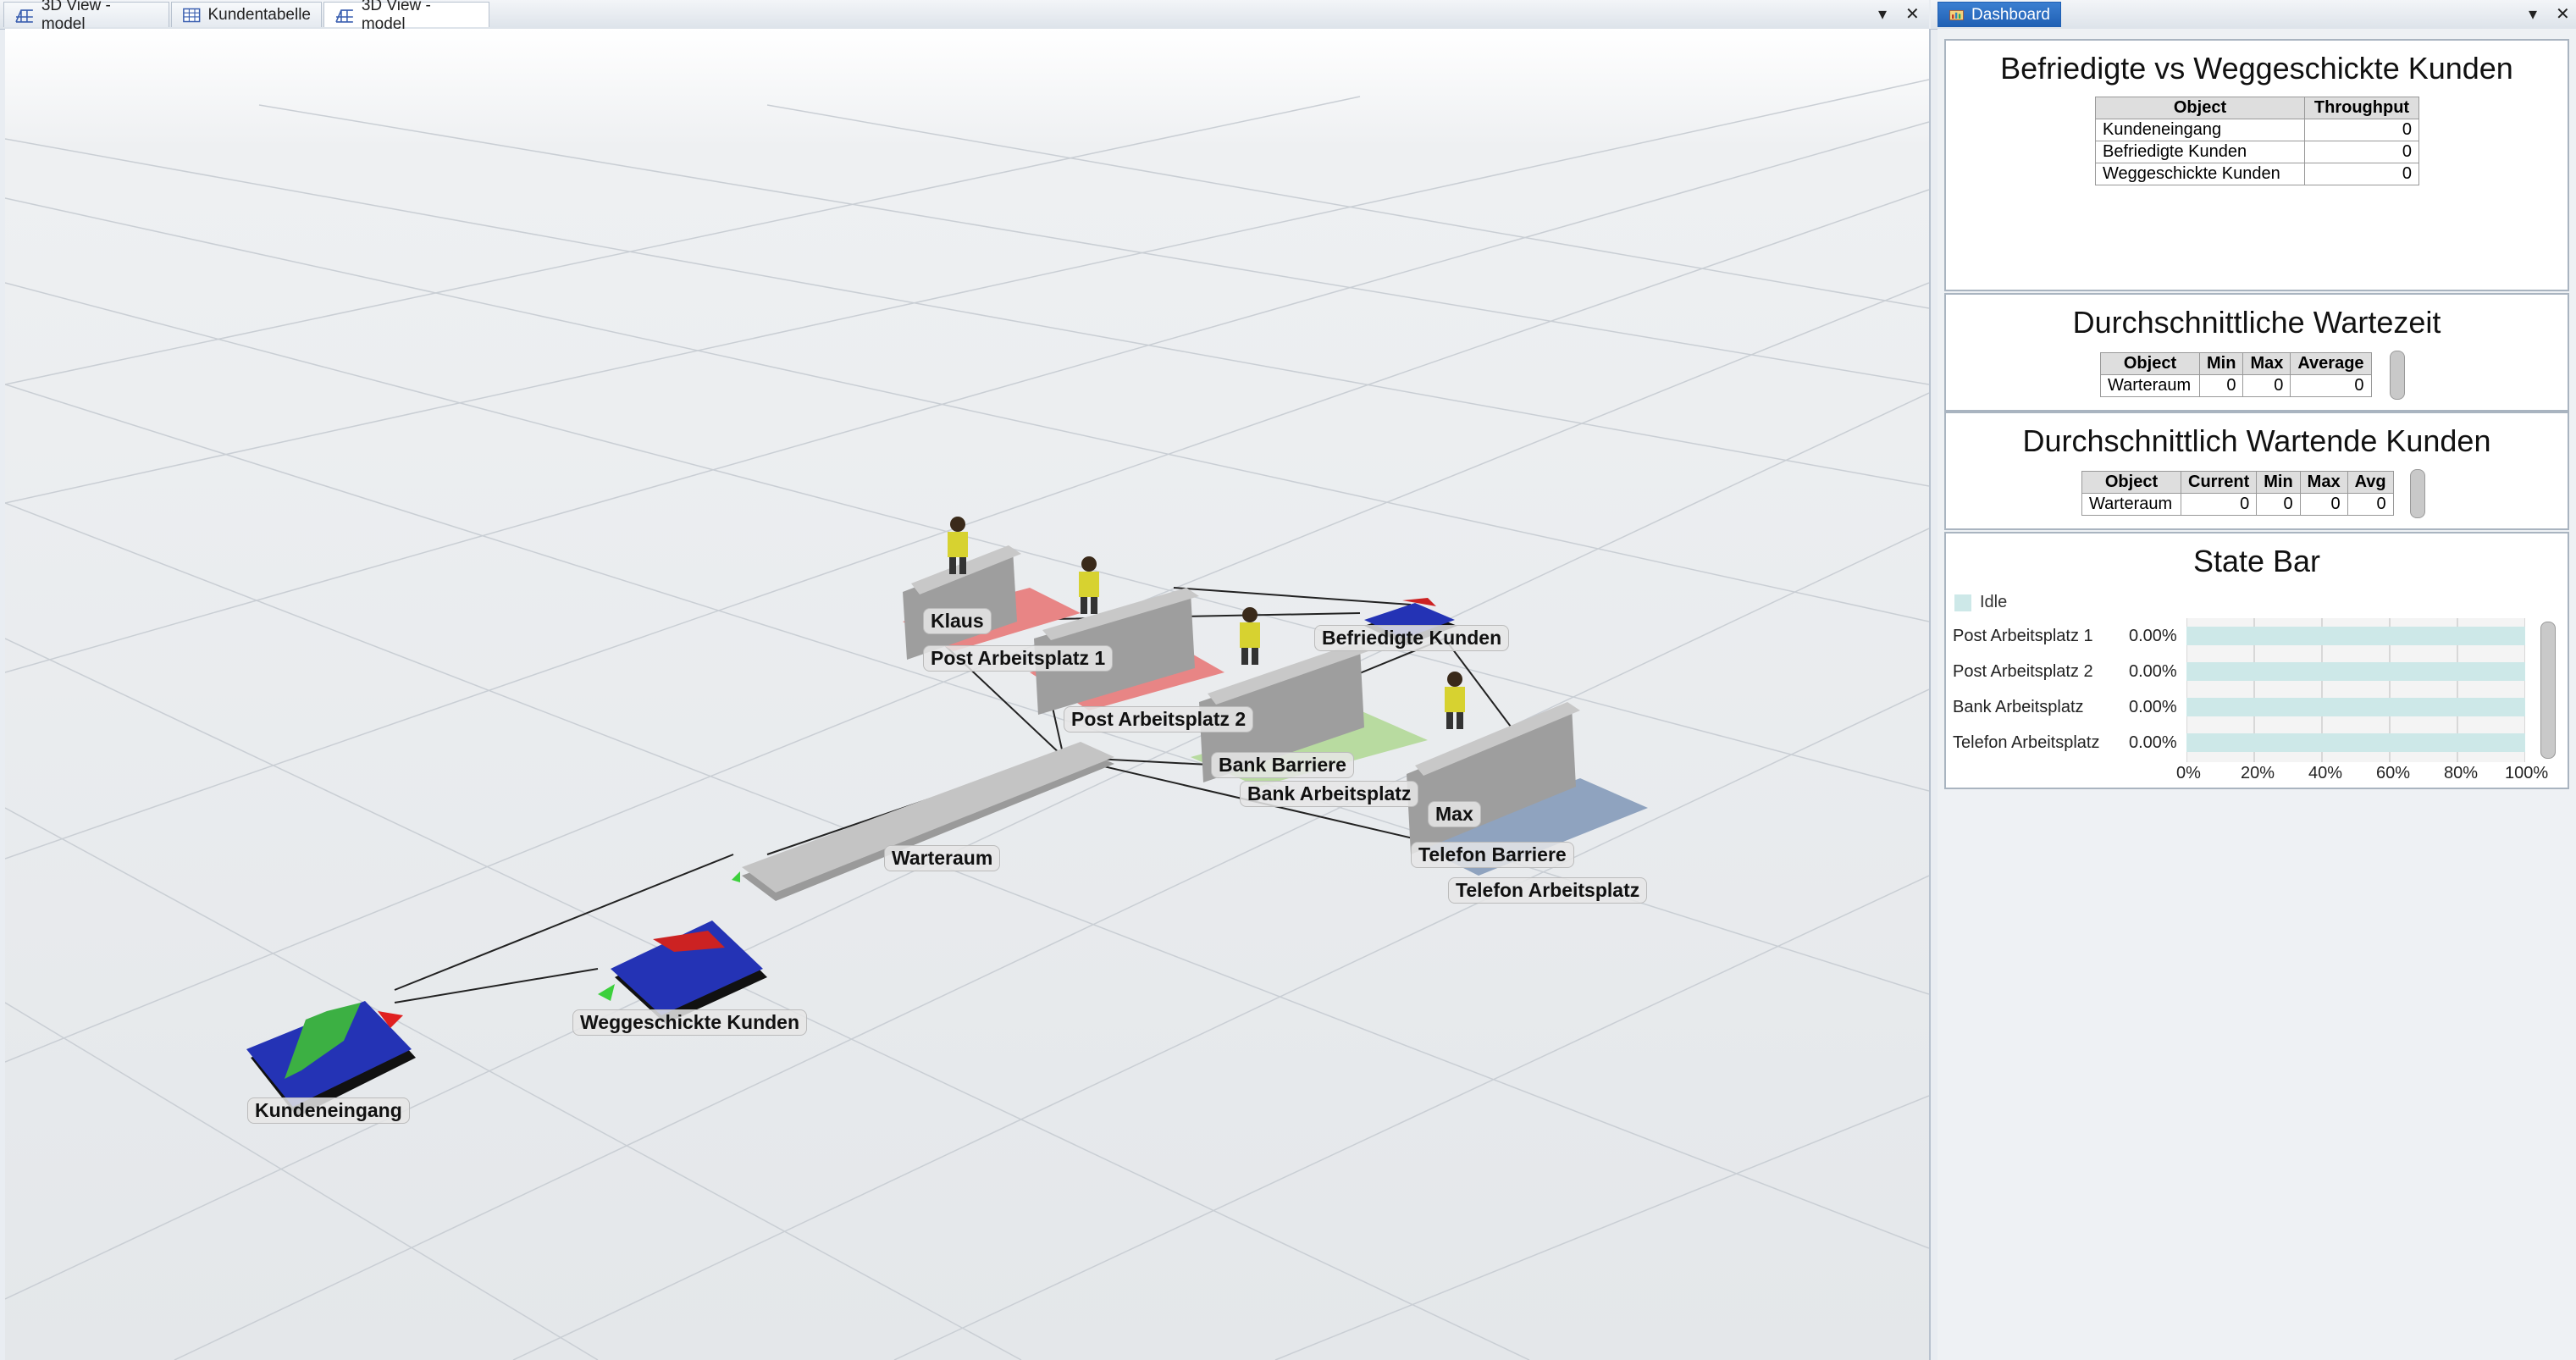 The width and height of the screenshot is (2576, 1360). I want to click on state-row-label: Bank Arbeitsplatz, so click(2019, 707).